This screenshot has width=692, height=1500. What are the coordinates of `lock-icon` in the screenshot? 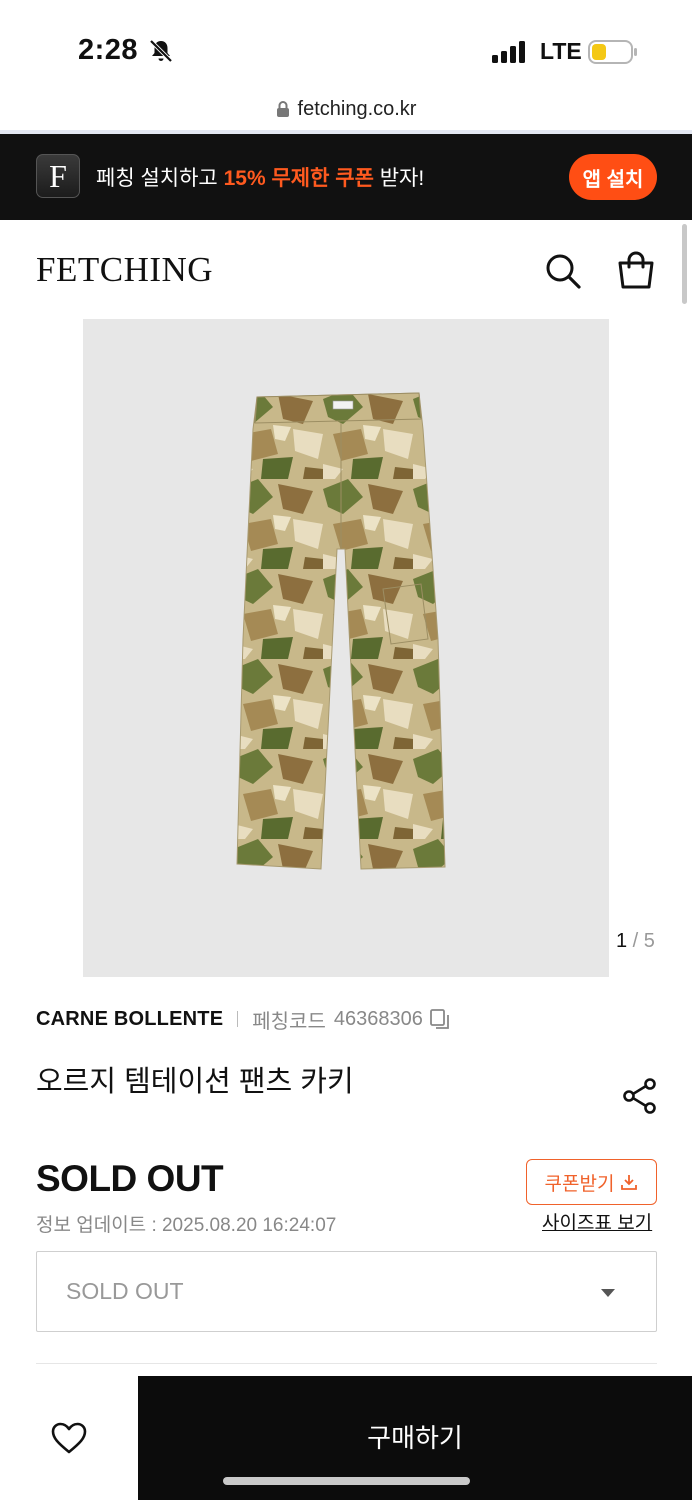 It's located at (282, 109).